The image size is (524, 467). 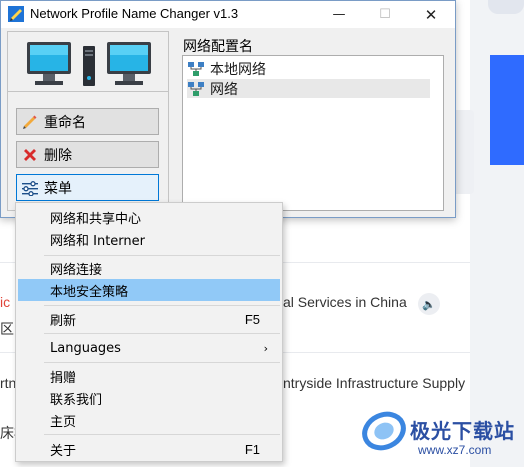 What do you see at coordinates (308, 68) in the screenshot?
I see `list-item: 本地网络` at bounding box center [308, 68].